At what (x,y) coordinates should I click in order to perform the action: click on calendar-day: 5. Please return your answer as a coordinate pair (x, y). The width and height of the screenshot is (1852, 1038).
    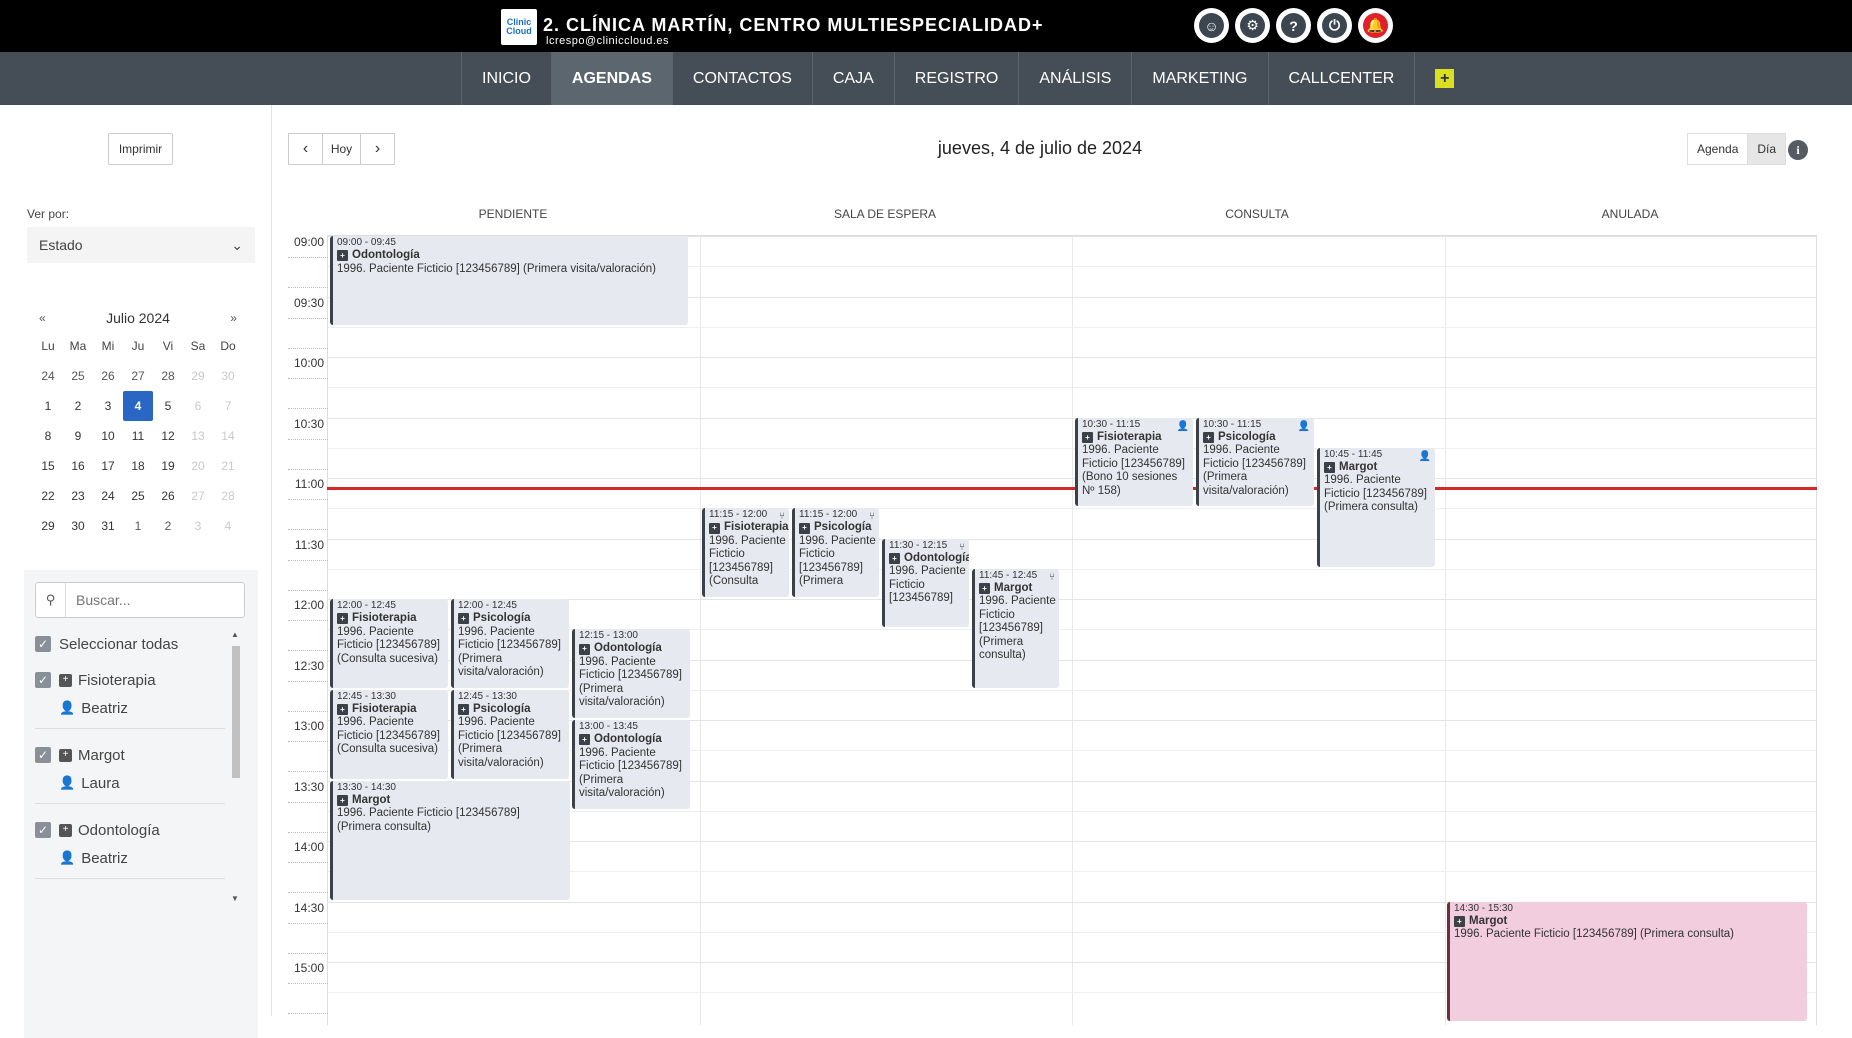
    Looking at the image, I should click on (168, 406).